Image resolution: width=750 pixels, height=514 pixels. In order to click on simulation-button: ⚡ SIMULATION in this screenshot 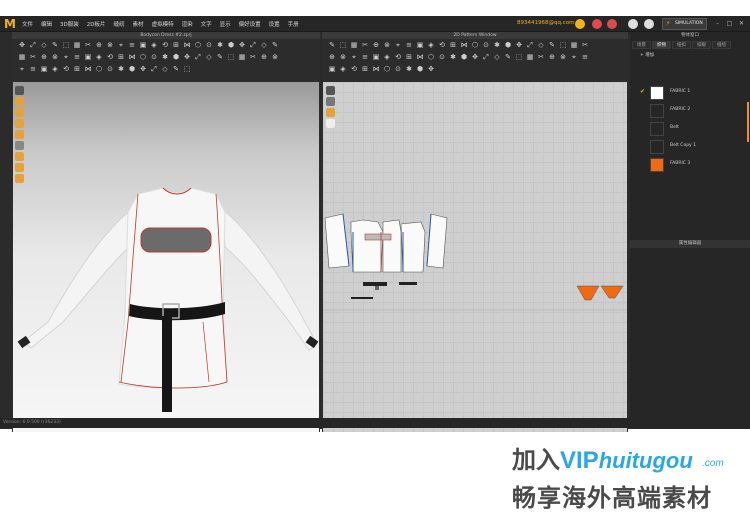, I will do `click(684, 24)`.